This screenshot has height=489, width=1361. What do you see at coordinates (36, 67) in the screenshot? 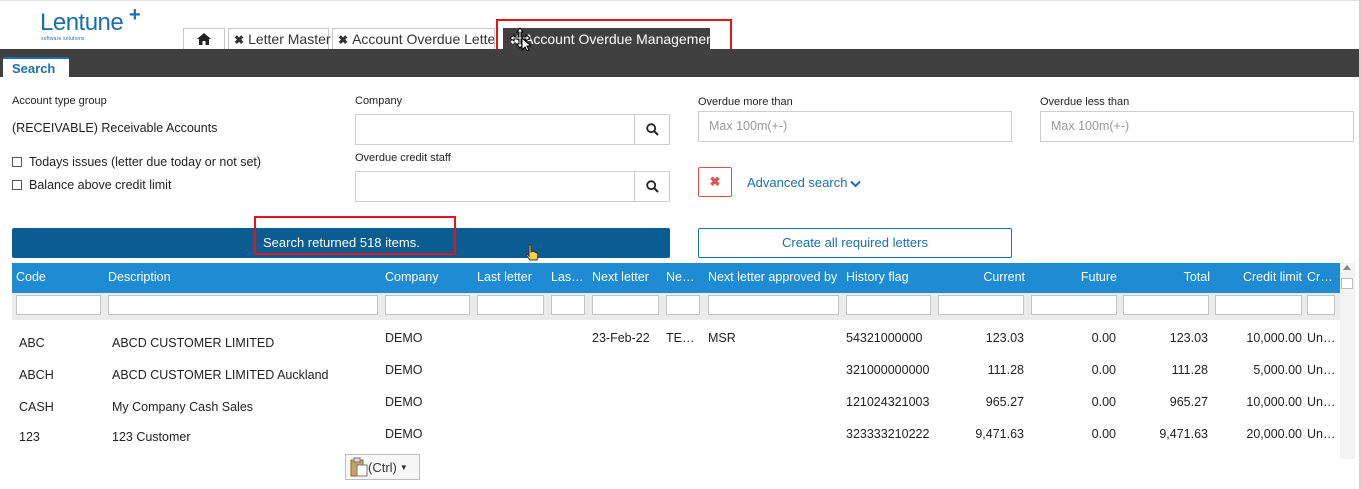
I see `tab-search: Search` at bounding box center [36, 67].